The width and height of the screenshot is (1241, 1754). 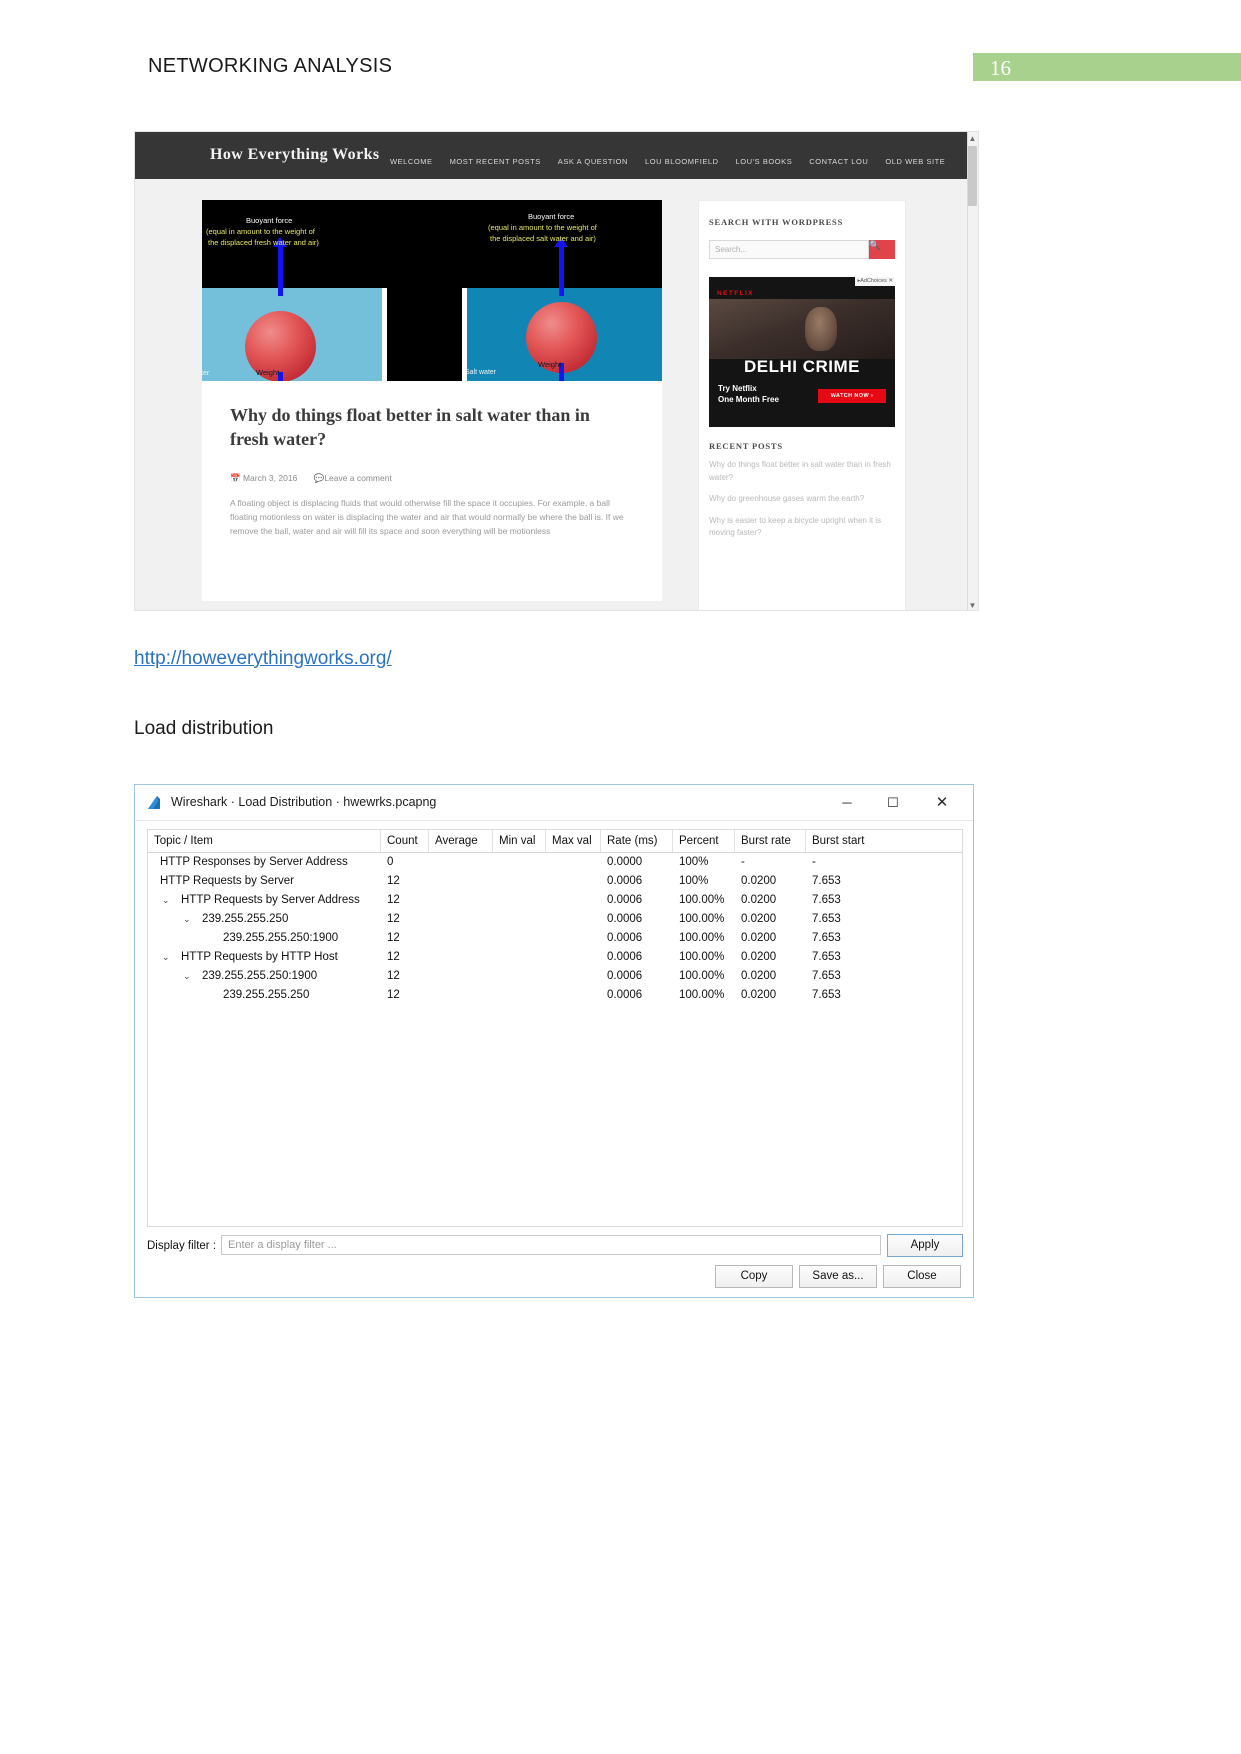 I want to click on column-header-percent: Percent, so click(x=704, y=841).